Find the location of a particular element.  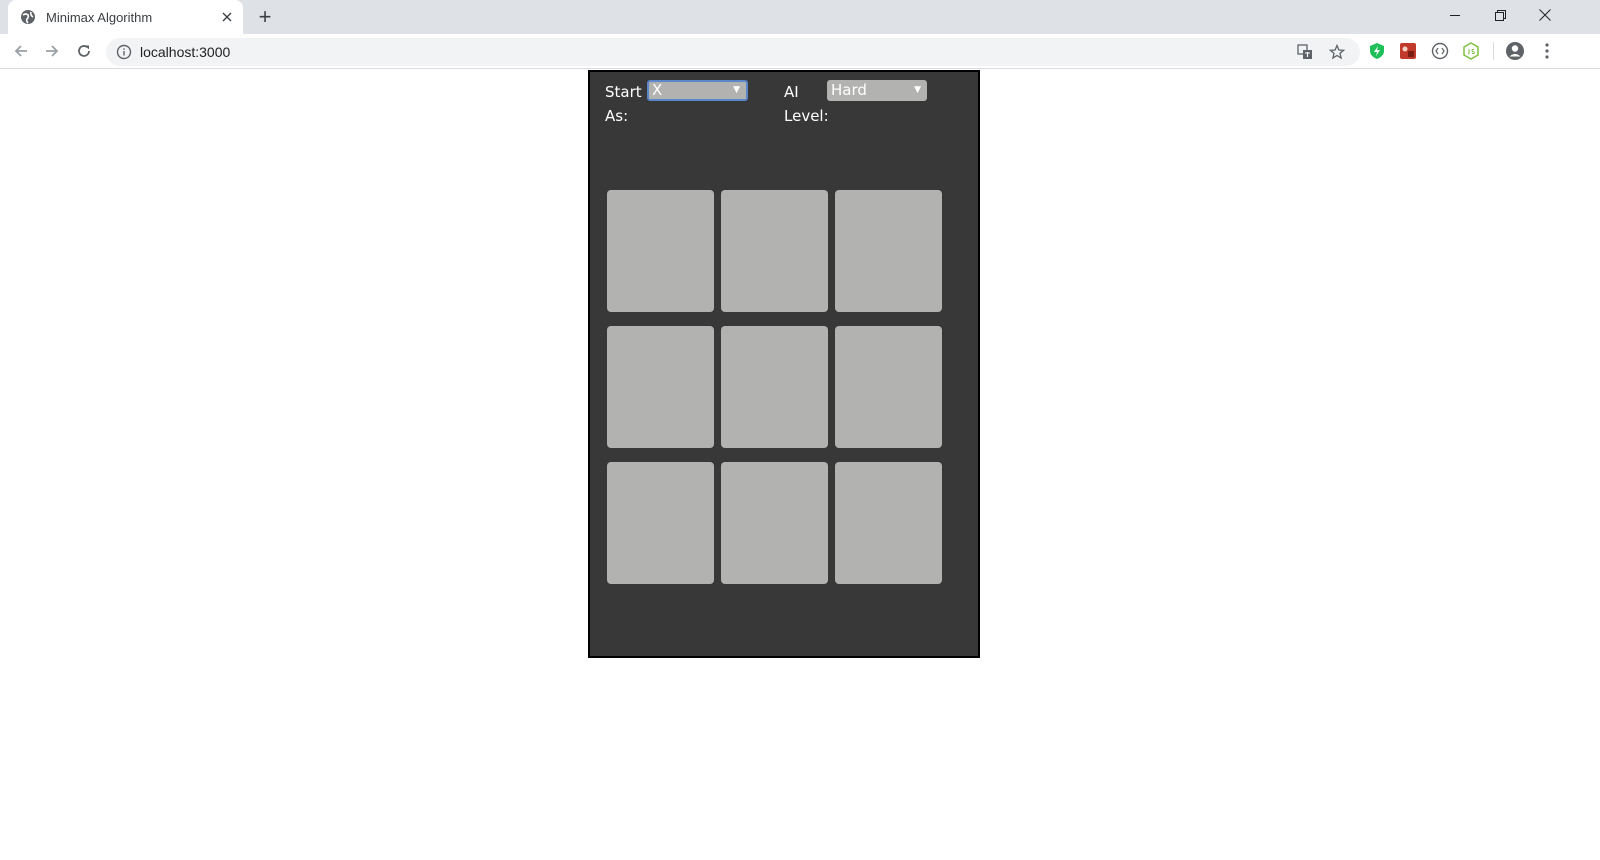

globe-icon is located at coordinates (28, 17).